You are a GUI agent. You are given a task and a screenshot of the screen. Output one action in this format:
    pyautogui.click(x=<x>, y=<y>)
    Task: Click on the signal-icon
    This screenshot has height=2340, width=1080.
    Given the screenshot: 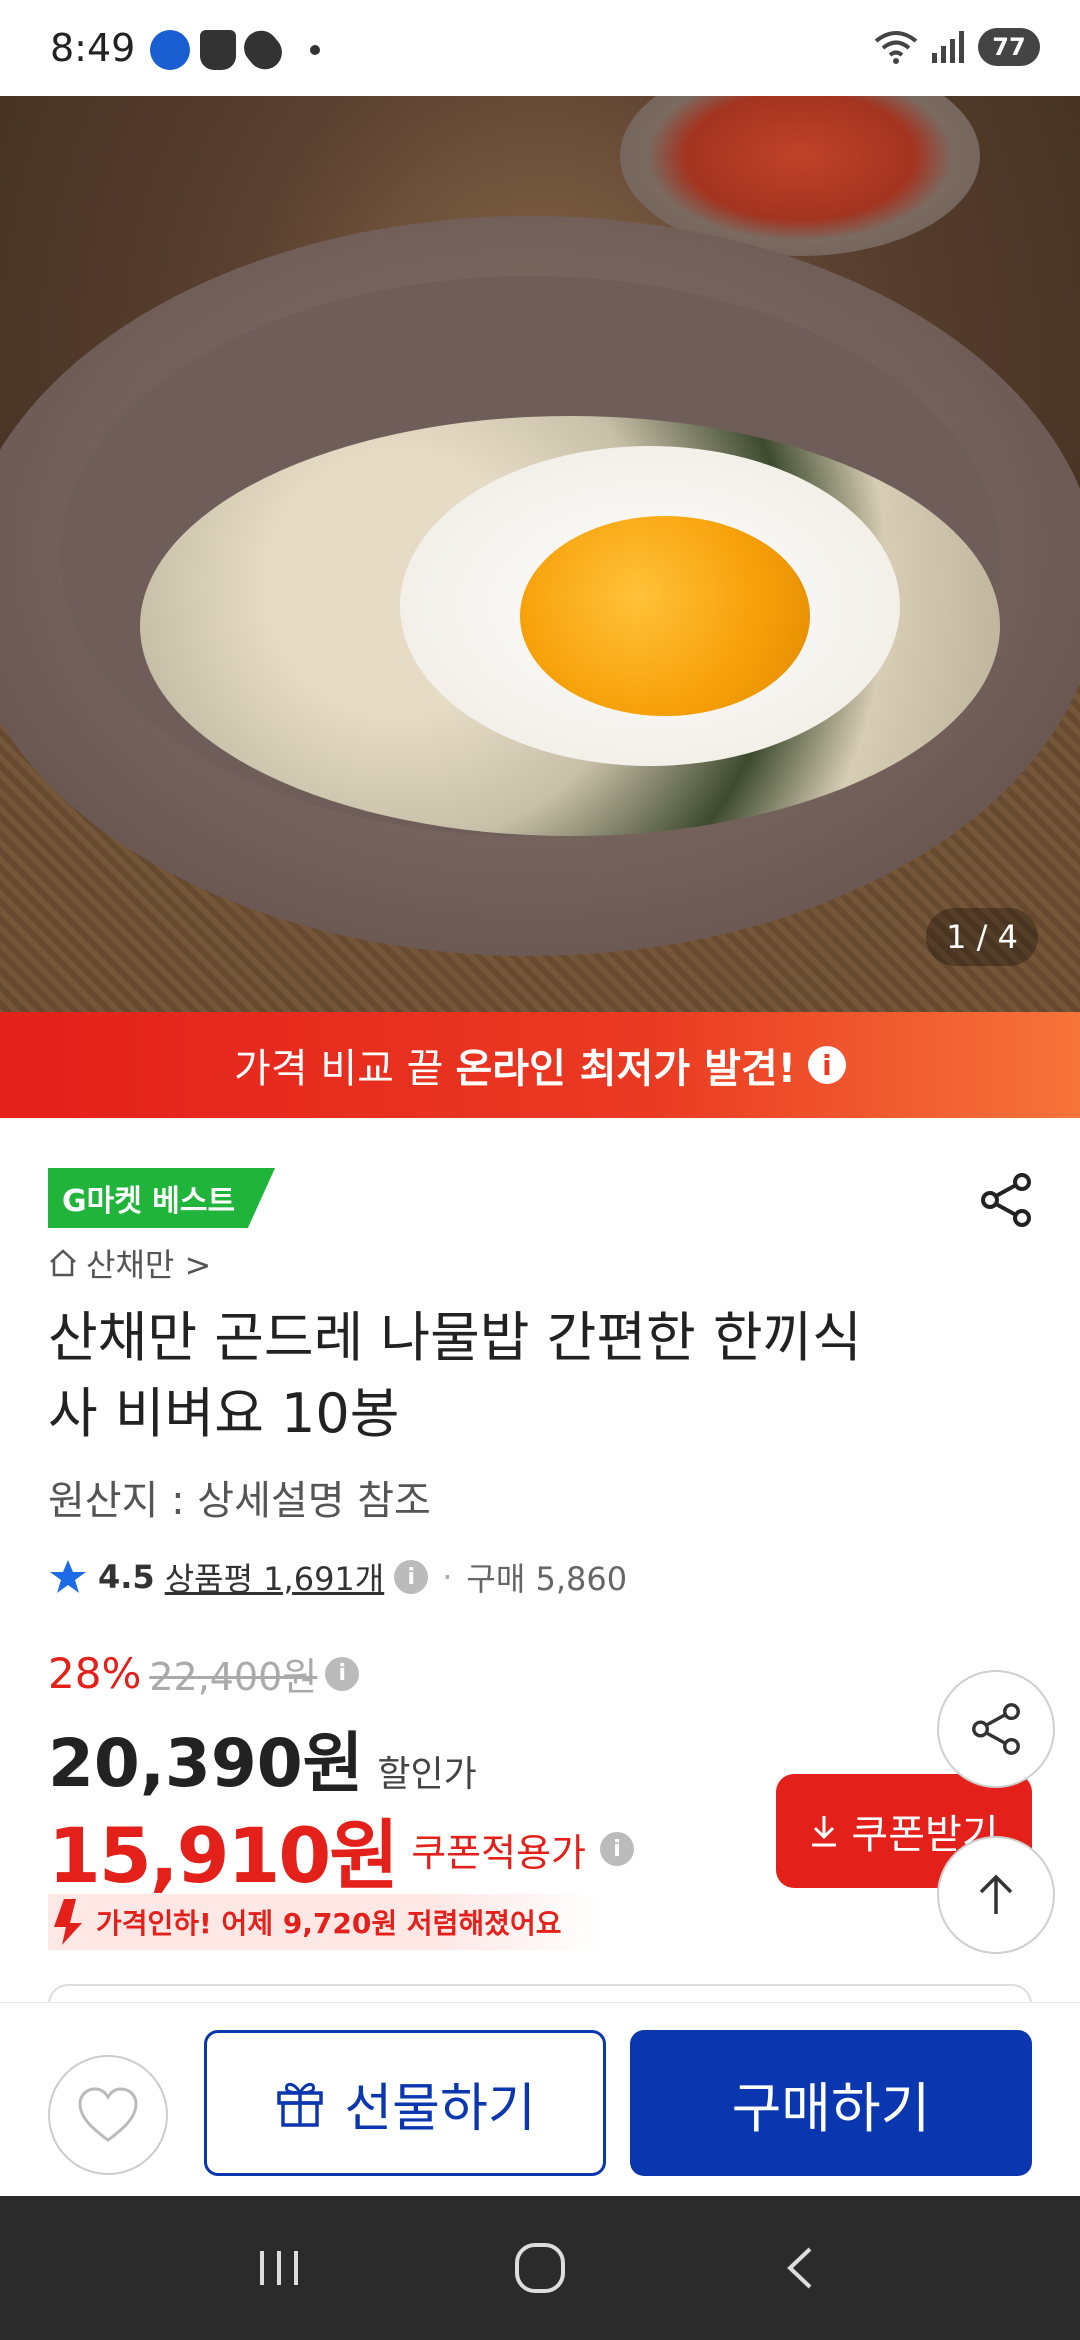 What is the action you would take?
    pyautogui.click(x=948, y=47)
    